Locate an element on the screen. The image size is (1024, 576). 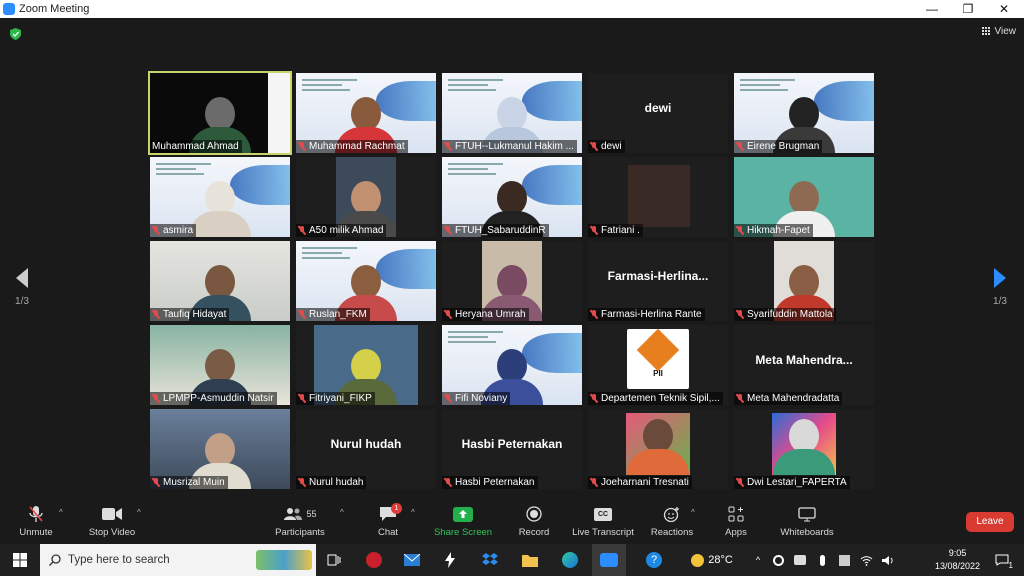
arrow-right-icon is located at coordinates (1000, 278).